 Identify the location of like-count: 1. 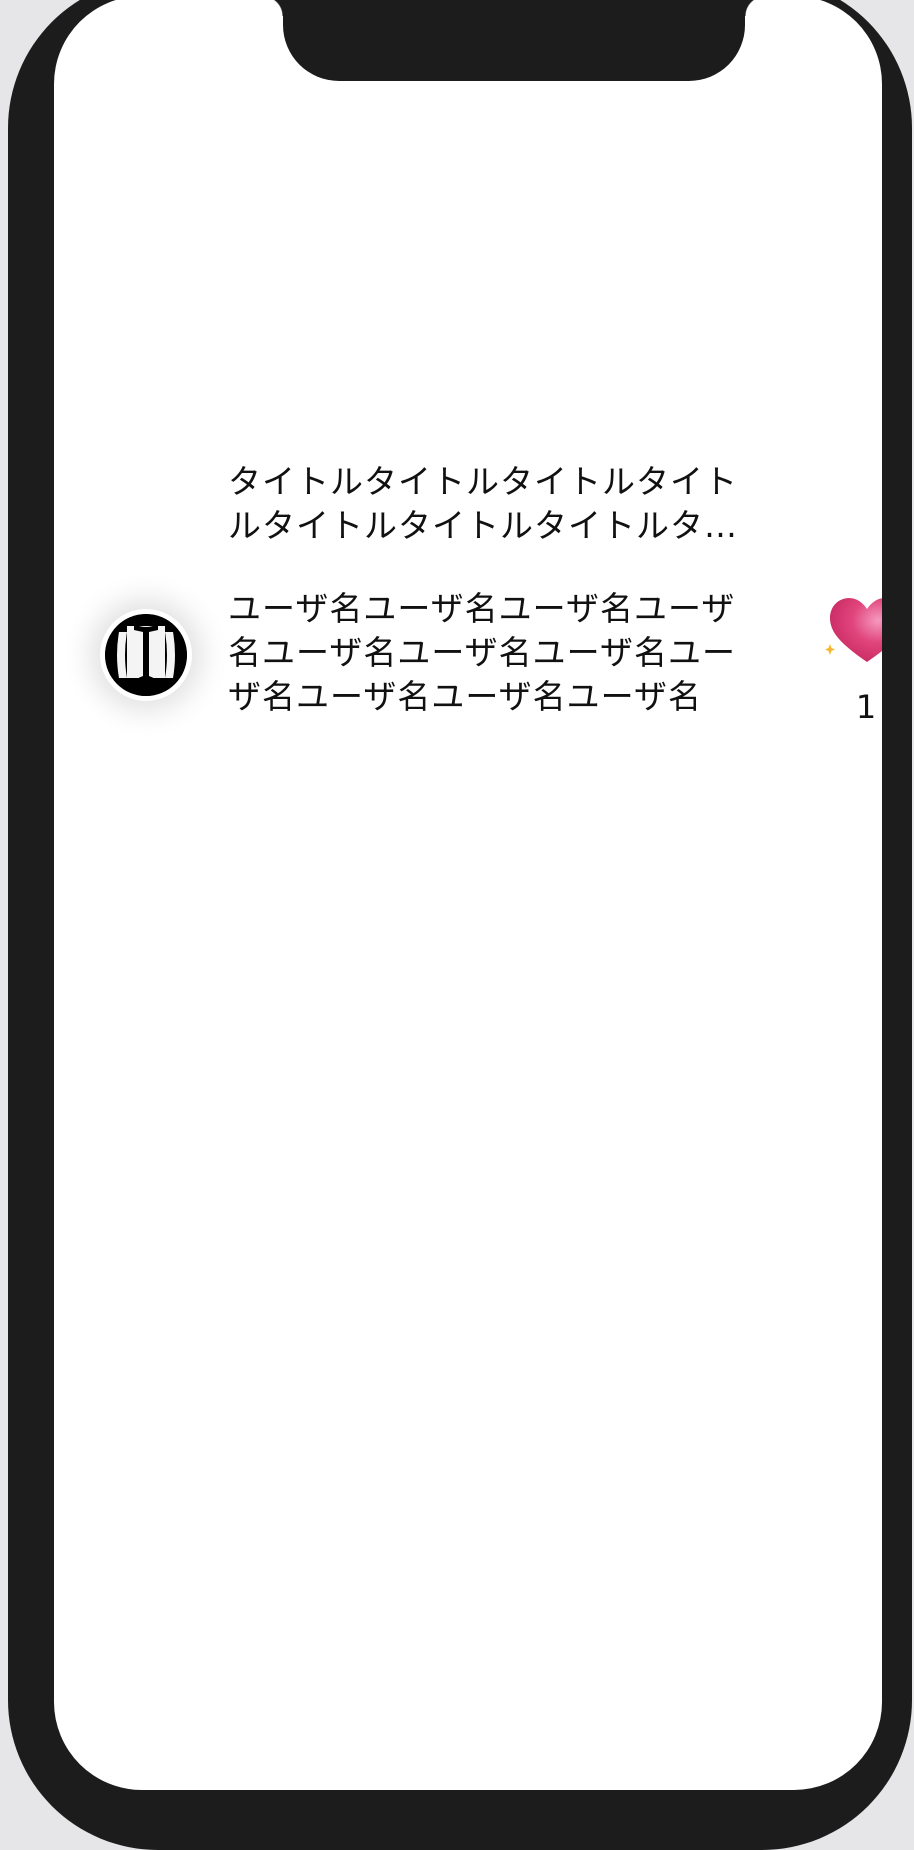
(866, 707).